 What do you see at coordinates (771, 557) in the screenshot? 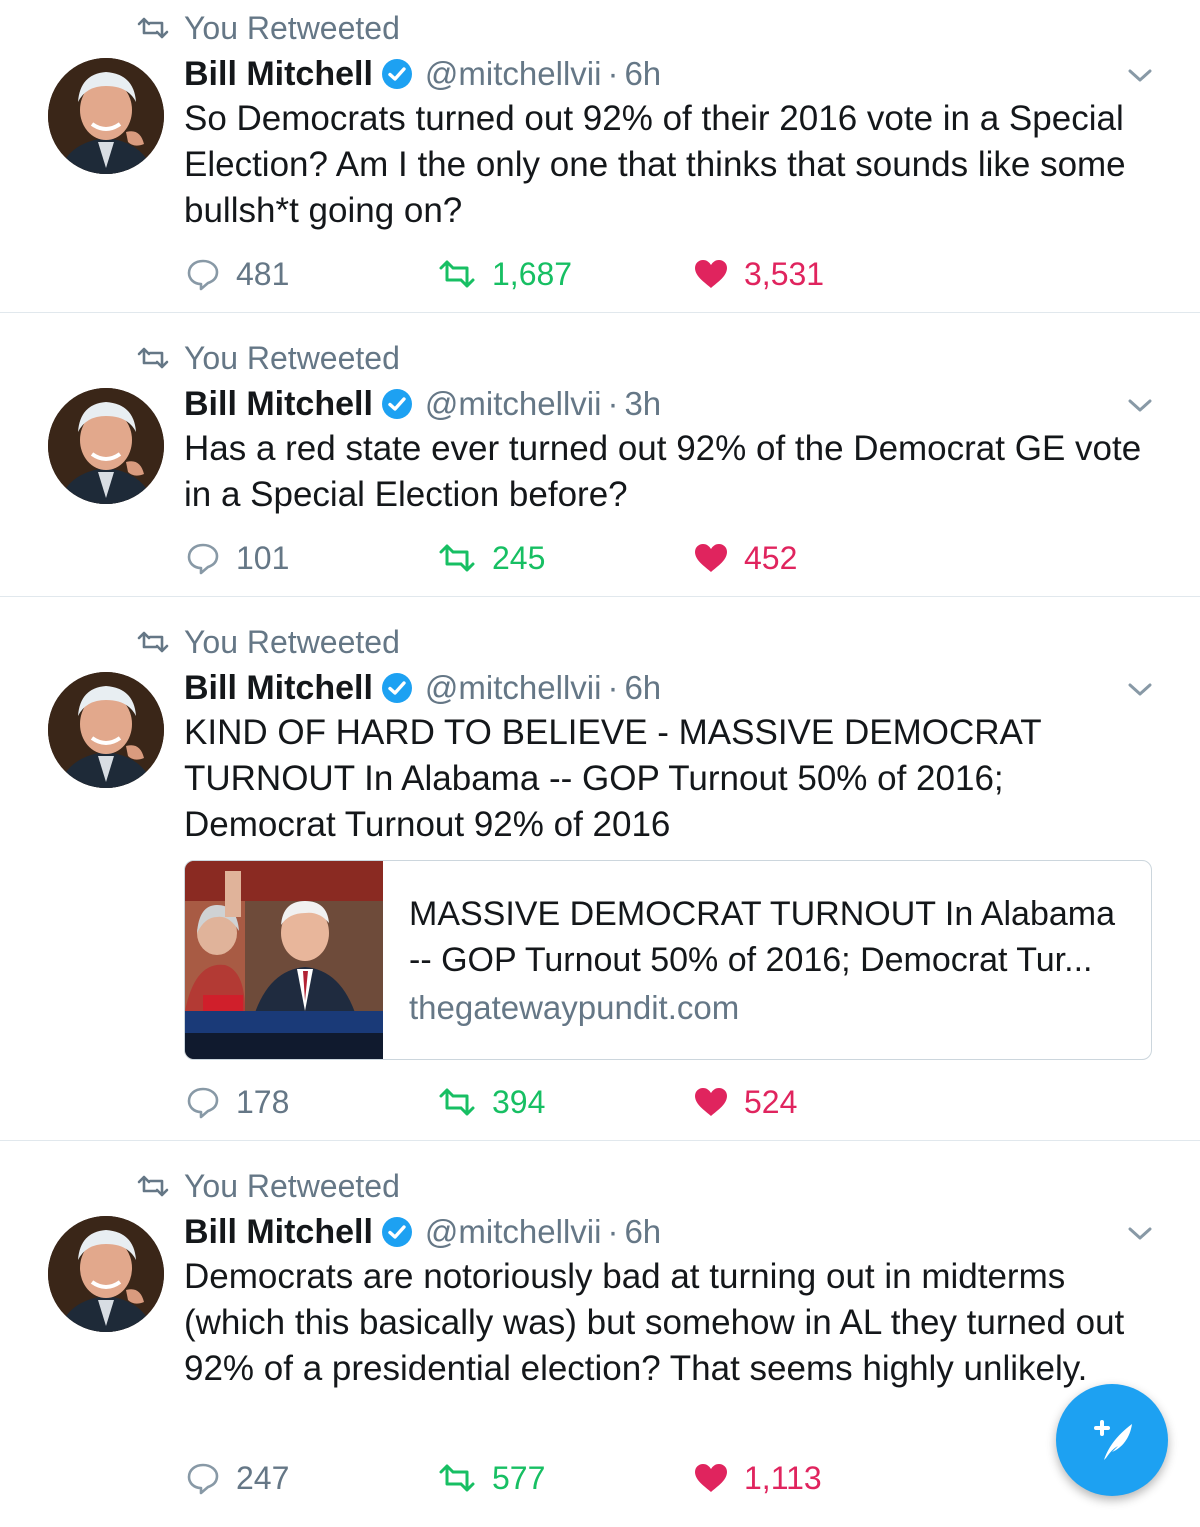
I see `like-count: 452` at bounding box center [771, 557].